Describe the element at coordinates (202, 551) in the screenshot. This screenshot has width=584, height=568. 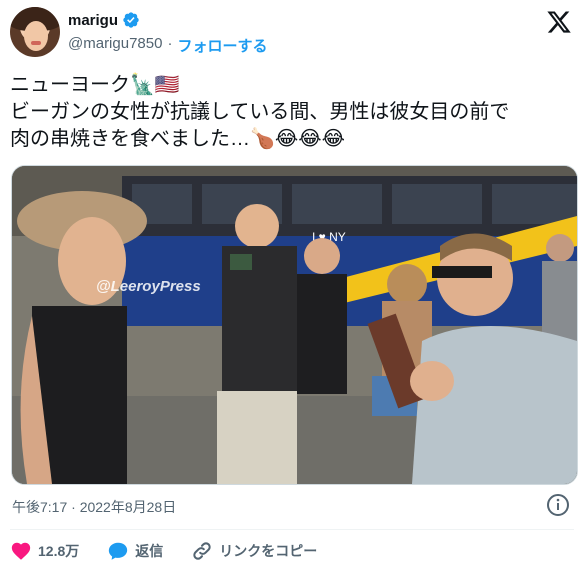
I see `link-icon` at that location.